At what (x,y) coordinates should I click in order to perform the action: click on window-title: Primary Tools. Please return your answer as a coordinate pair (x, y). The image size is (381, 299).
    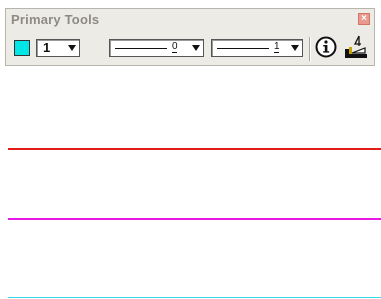
    Looking at the image, I should click on (55, 19).